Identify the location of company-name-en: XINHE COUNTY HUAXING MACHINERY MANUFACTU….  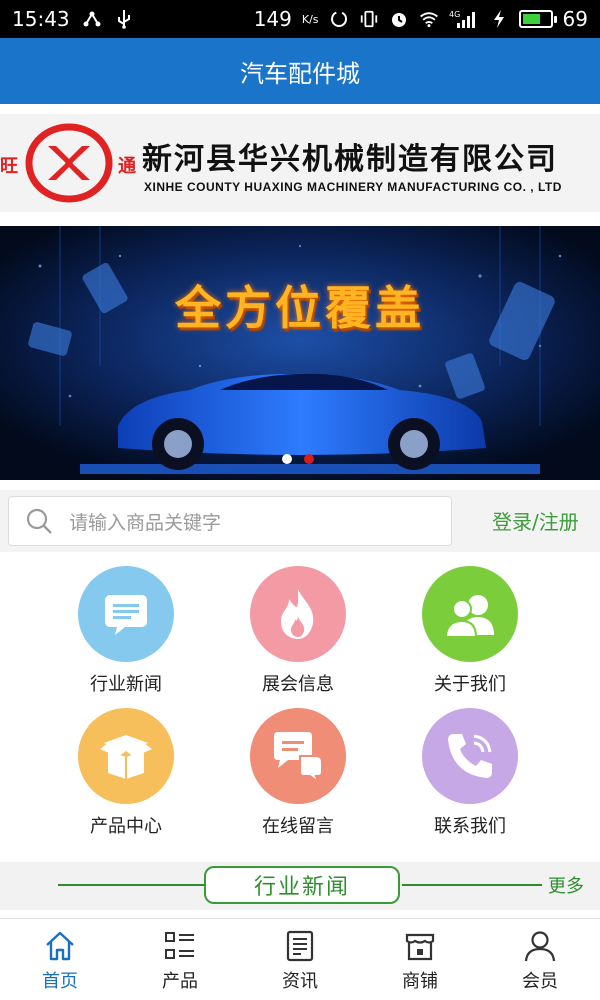
(353, 187).